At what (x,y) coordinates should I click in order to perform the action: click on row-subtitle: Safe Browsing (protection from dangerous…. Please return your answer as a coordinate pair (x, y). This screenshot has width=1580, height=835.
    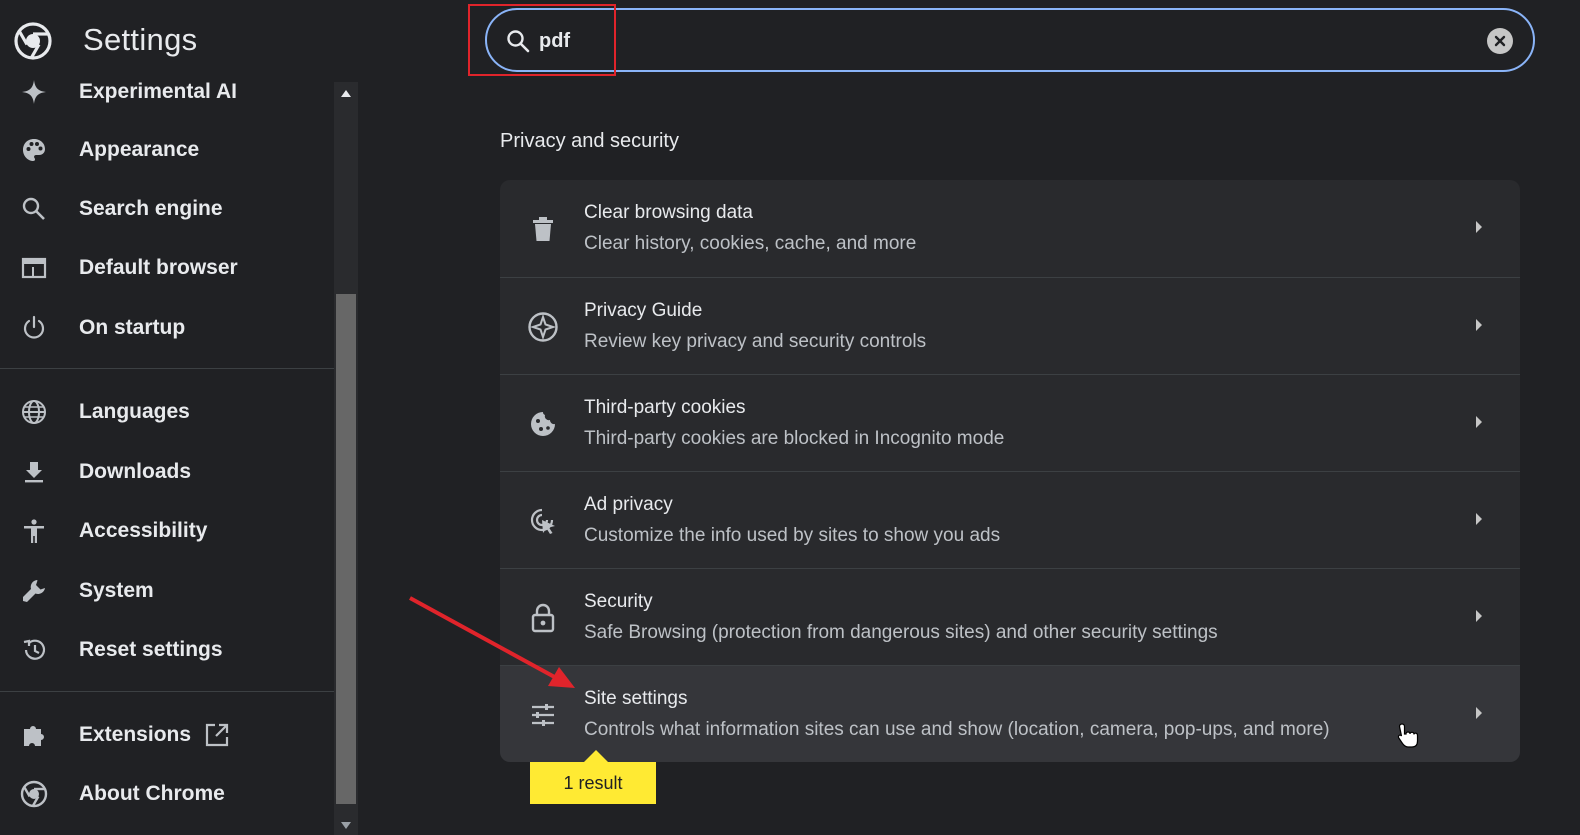
    Looking at the image, I should click on (901, 632).